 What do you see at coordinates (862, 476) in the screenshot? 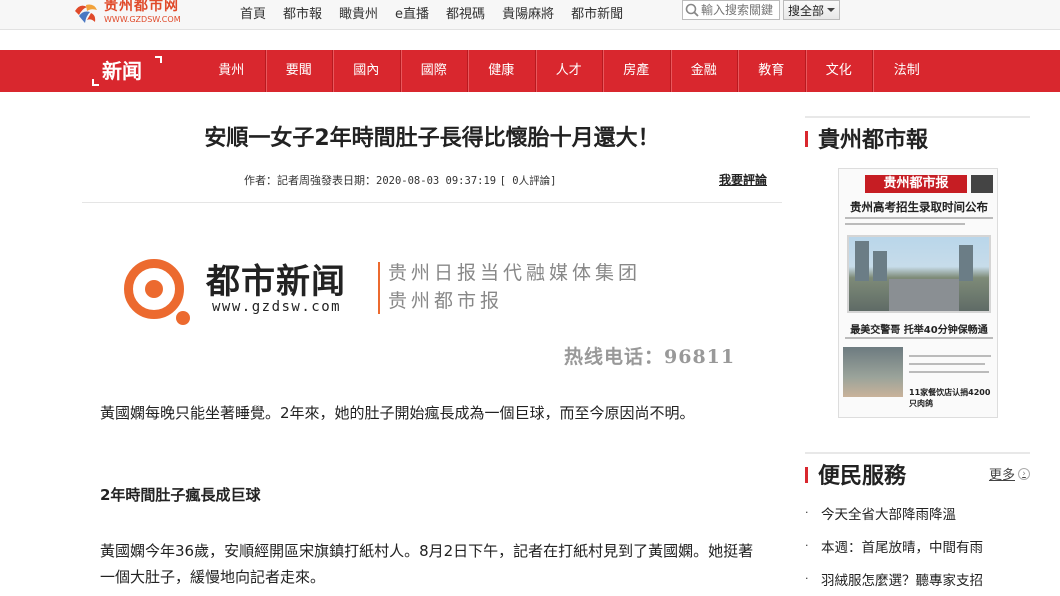
I see `sidebar-services-title: 便民服務` at bounding box center [862, 476].